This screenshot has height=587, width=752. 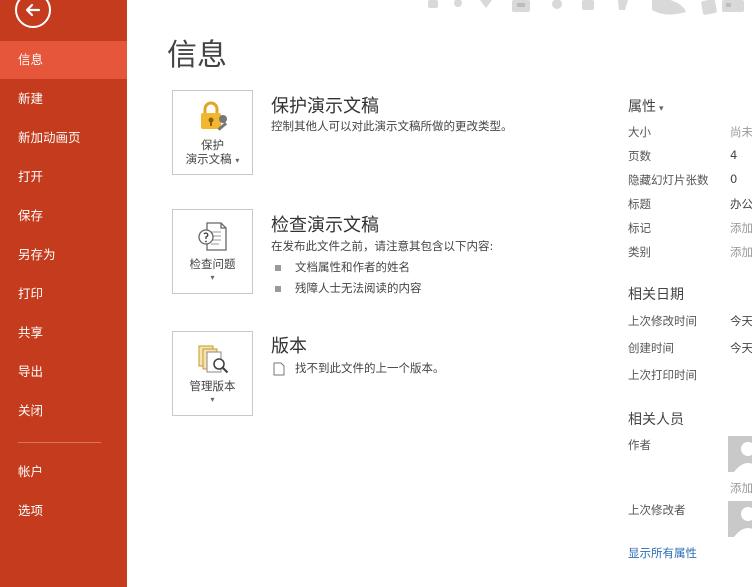 What do you see at coordinates (741, 132) in the screenshot?
I see `prop-value-size: 尚未` at bounding box center [741, 132].